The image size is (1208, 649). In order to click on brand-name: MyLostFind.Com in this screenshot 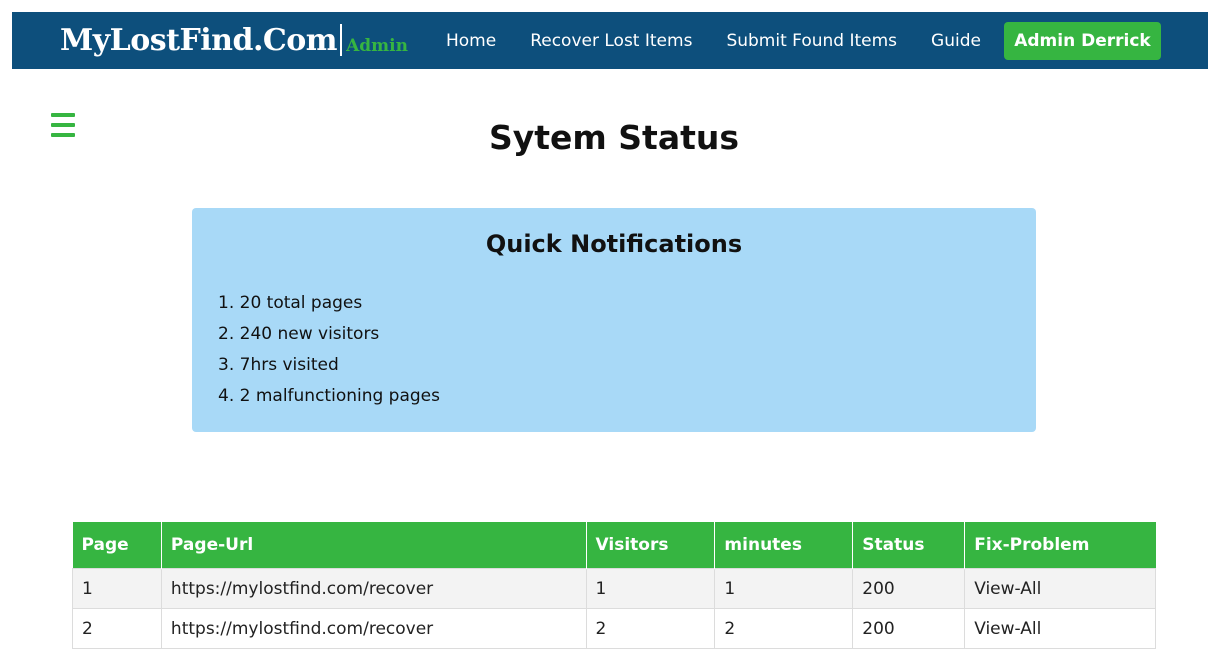, I will do `click(199, 40)`.